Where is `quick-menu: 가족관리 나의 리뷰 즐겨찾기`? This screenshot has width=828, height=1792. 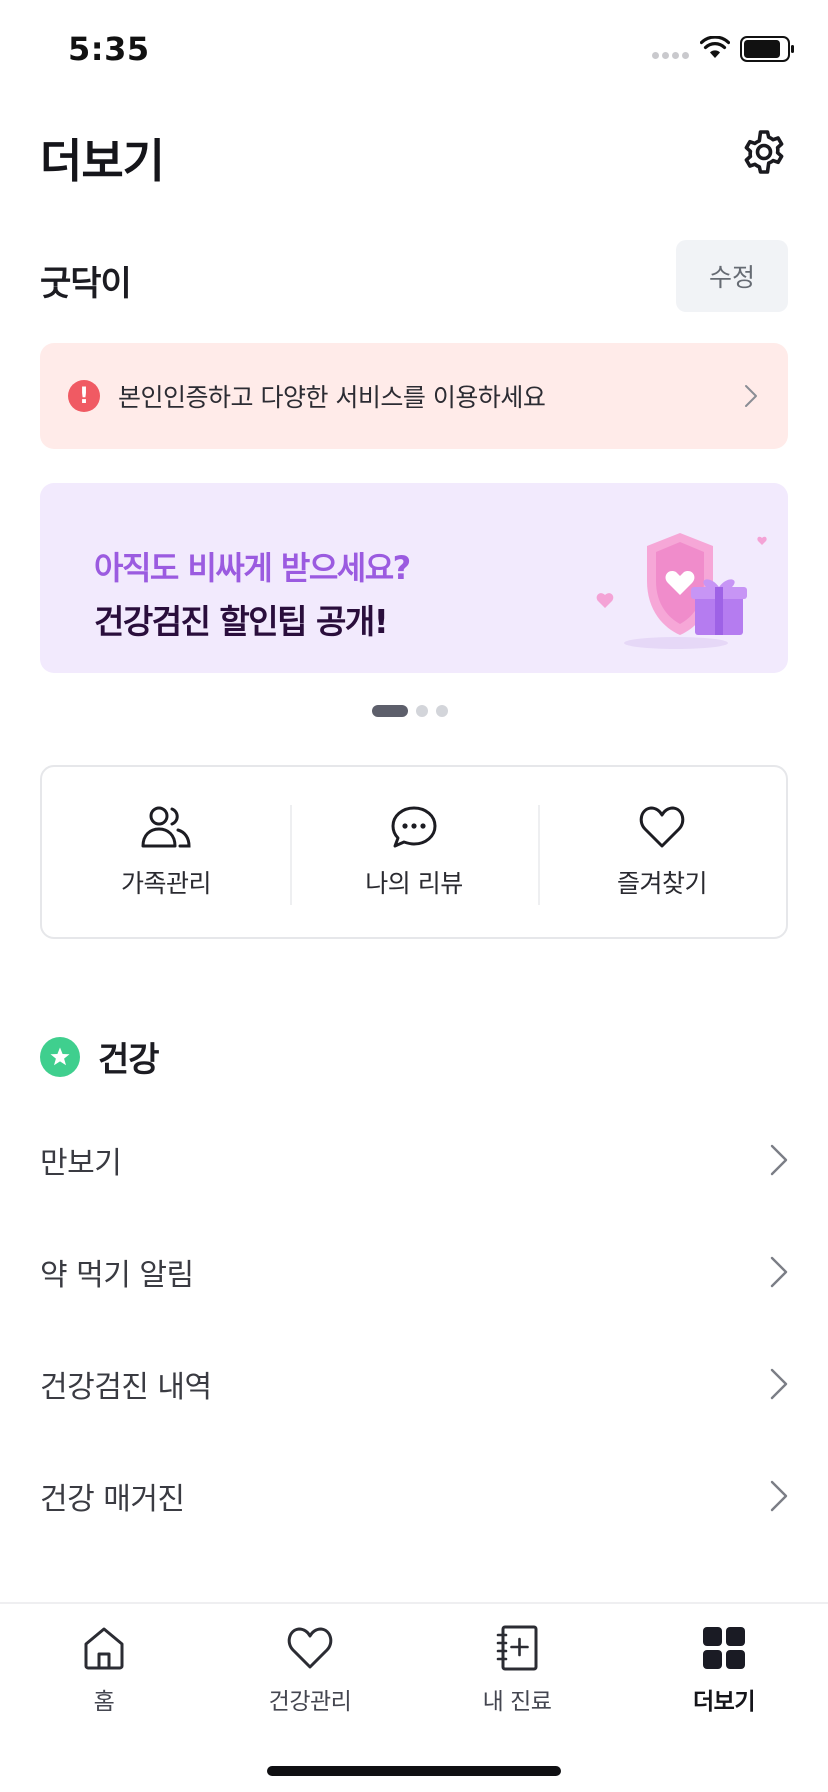
quick-menu: 가족관리 나의 리뷰 즐겨찾기 is located at coordinates (414, 852).